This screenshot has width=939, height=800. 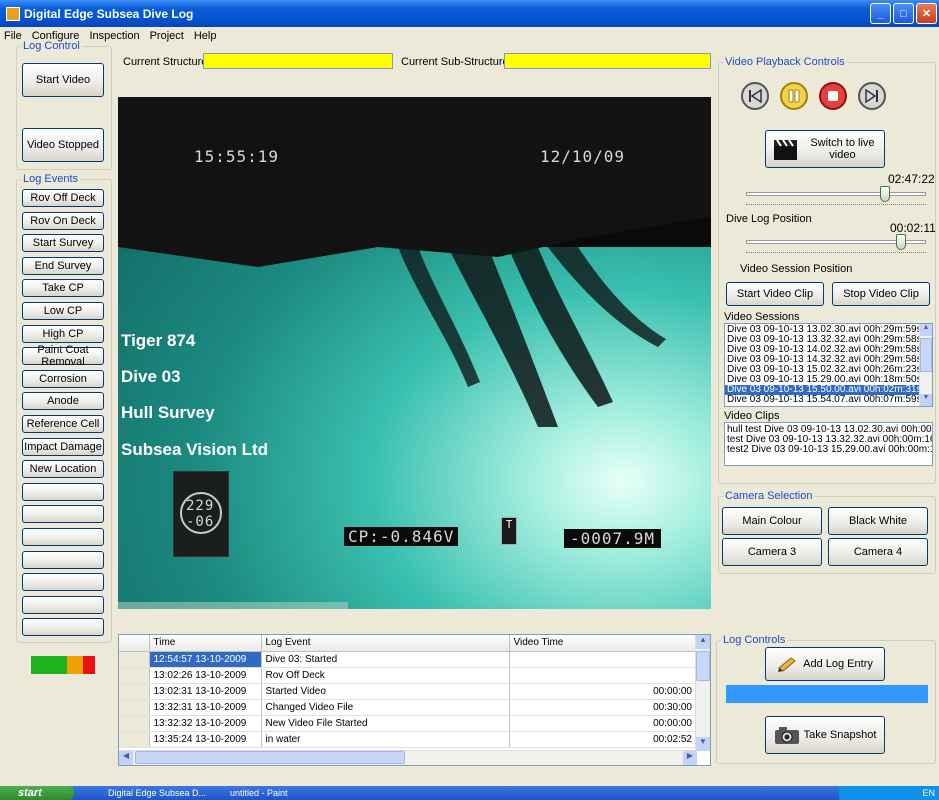 What do you see at coordinates (167, 36) in the screenshot?
I see `menu-project: Project` at bounding box center [167, 36].